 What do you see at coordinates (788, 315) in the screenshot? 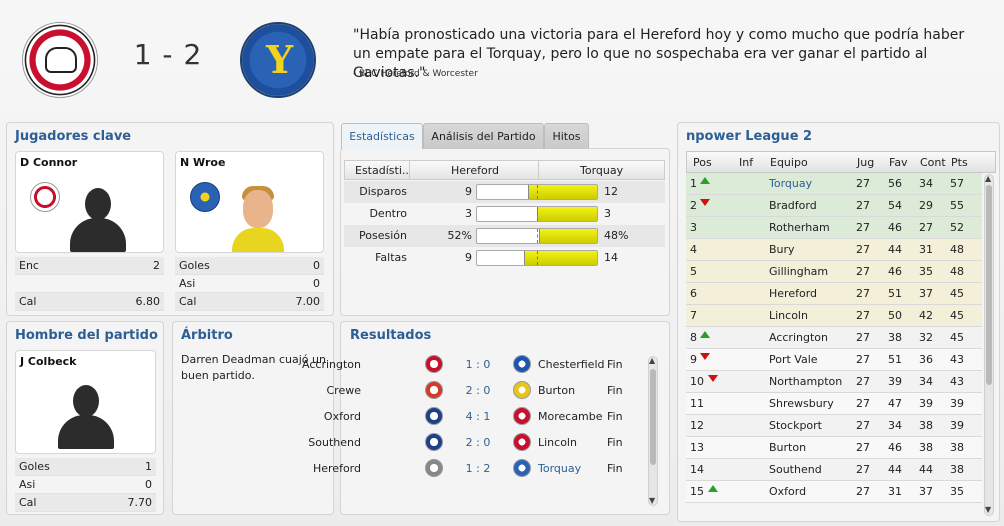
I see `league-team: Lincoln` at bounding box center [788, 315].